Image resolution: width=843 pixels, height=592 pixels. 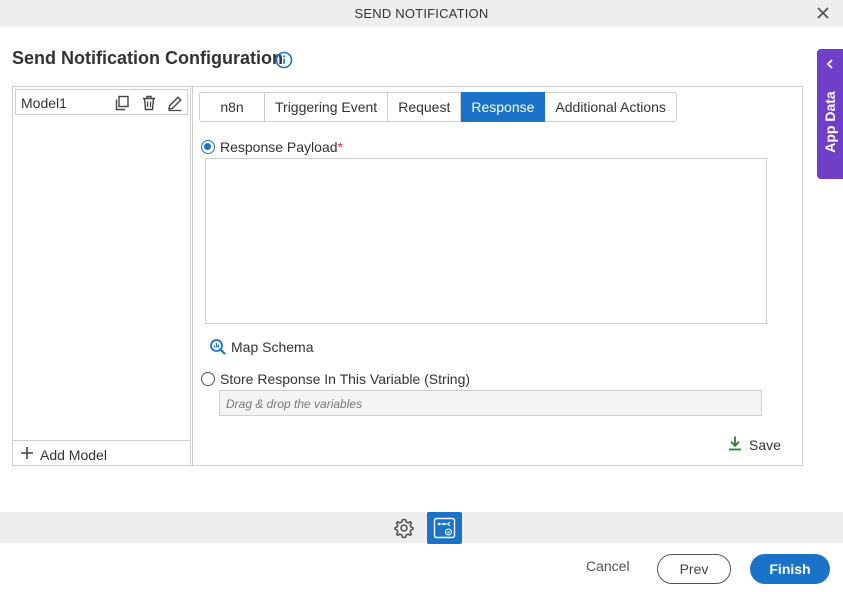 I want to click on tab-n8n: n8n, so click(x=232, y=107).